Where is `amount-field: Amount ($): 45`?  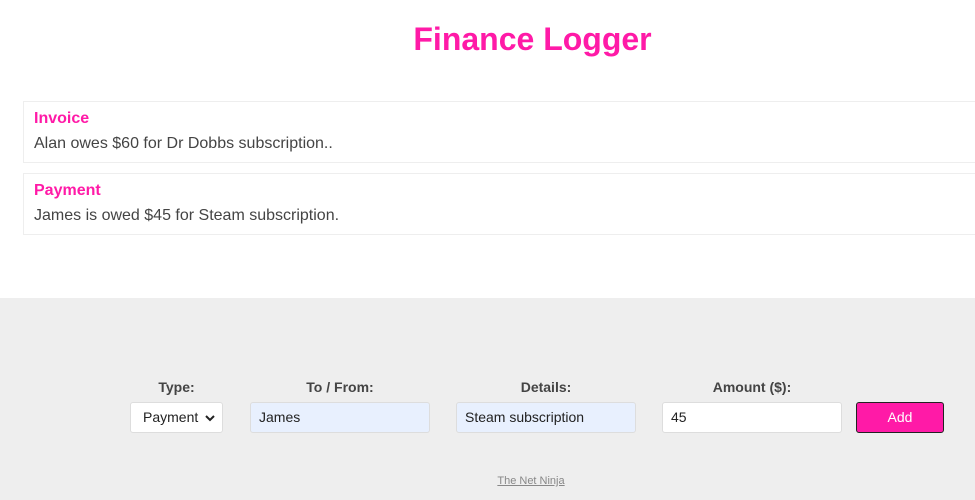
amount-field: Amount ($): 45 is located at coordinates (752, 405).